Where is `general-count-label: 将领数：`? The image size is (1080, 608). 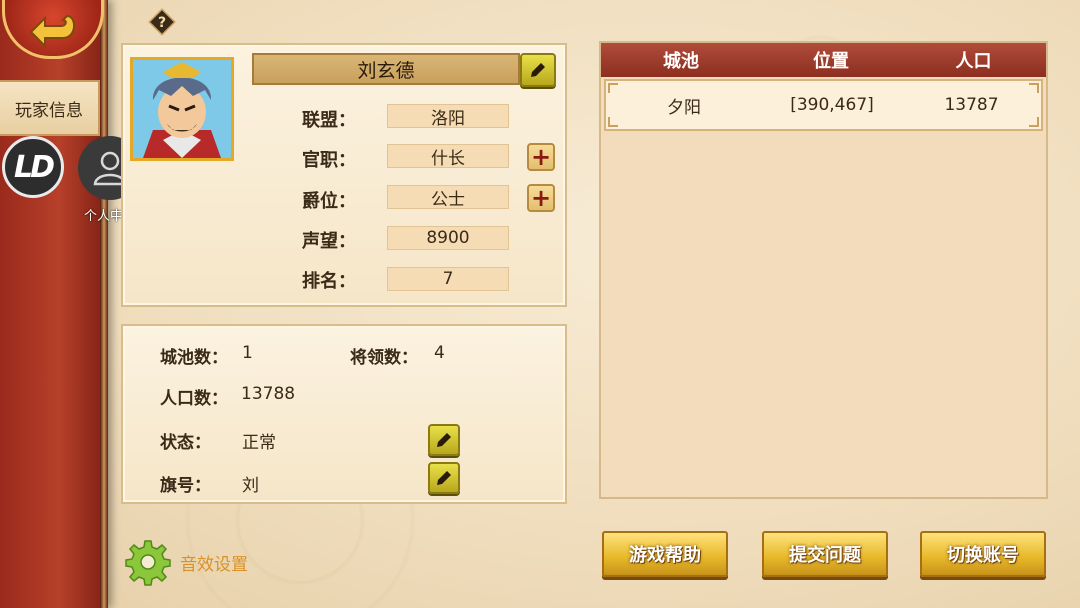 general-count-label: 将领数： is located at coordinates (384, 358).